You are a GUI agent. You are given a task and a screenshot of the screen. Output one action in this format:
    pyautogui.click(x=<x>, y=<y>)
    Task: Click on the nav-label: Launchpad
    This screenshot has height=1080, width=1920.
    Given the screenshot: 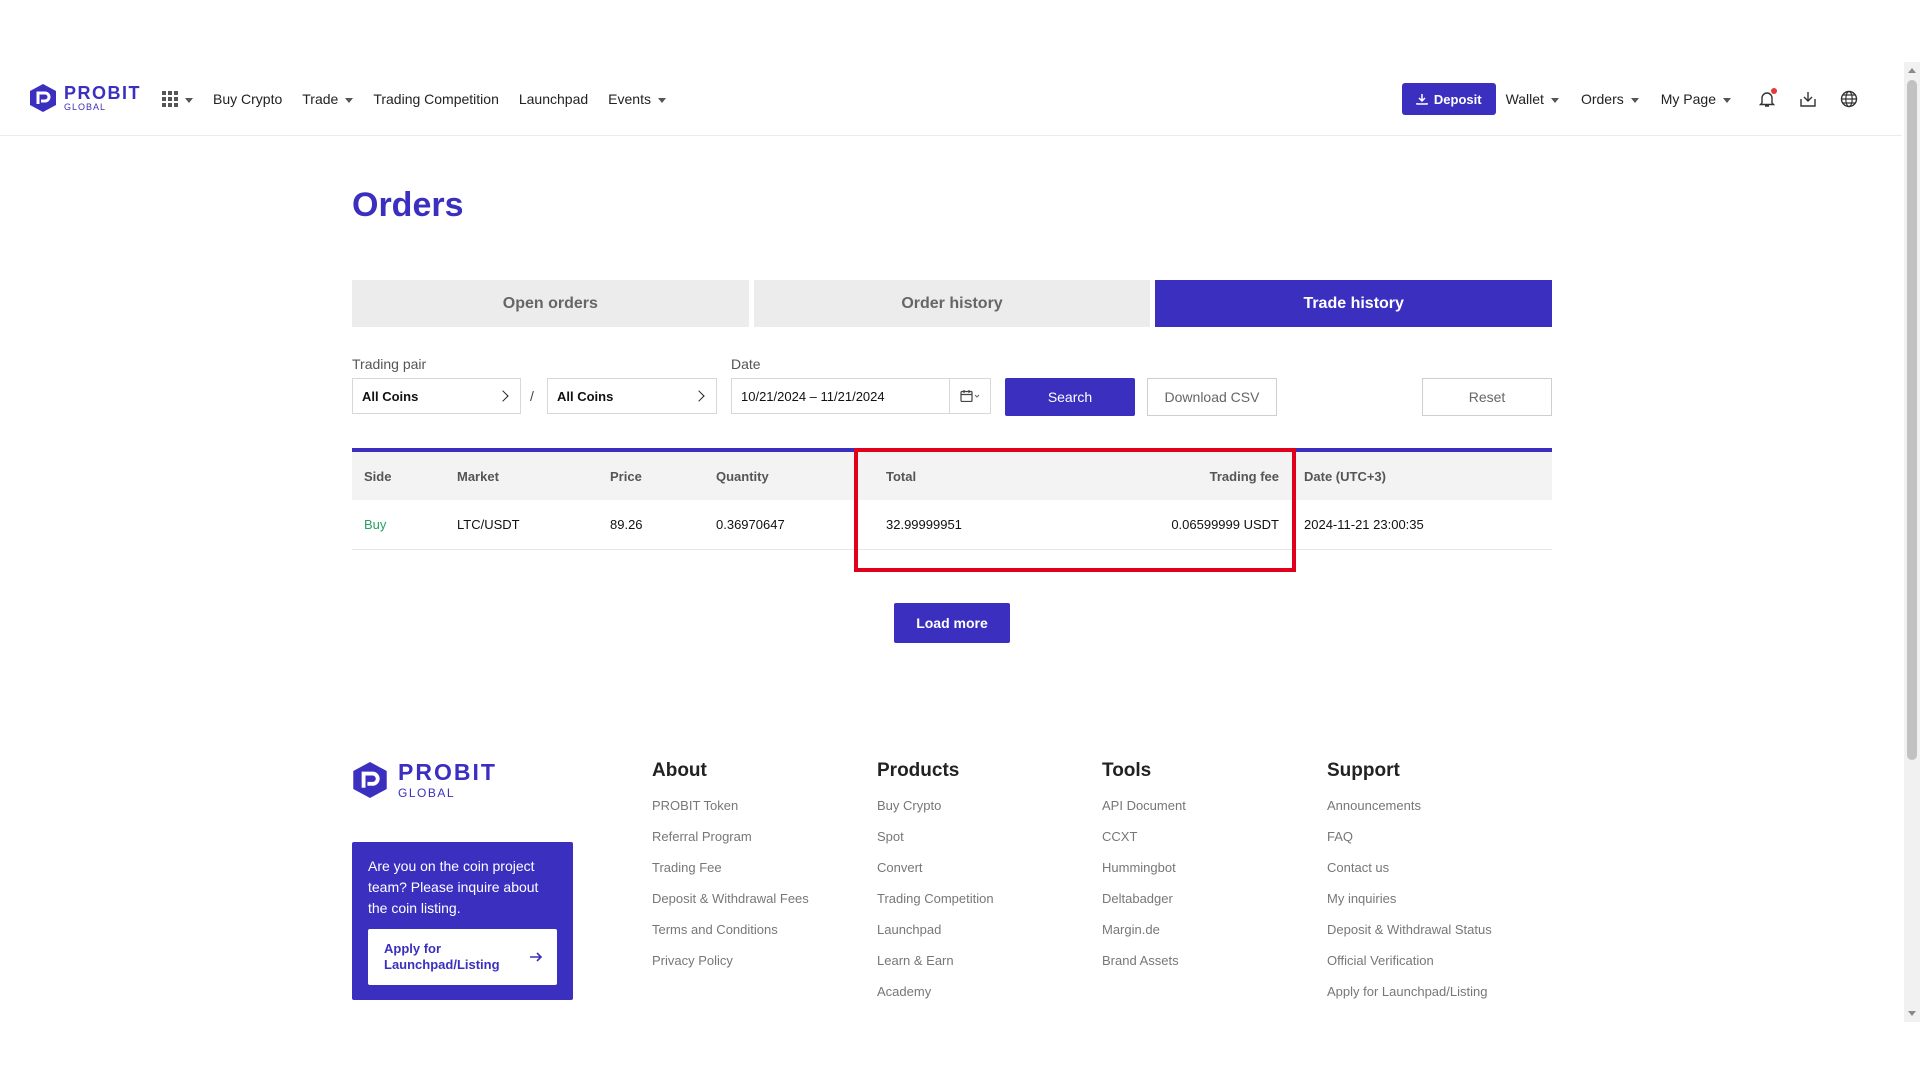 What is the action you would take?
    pyautogui.click(x=553, y=99)
    